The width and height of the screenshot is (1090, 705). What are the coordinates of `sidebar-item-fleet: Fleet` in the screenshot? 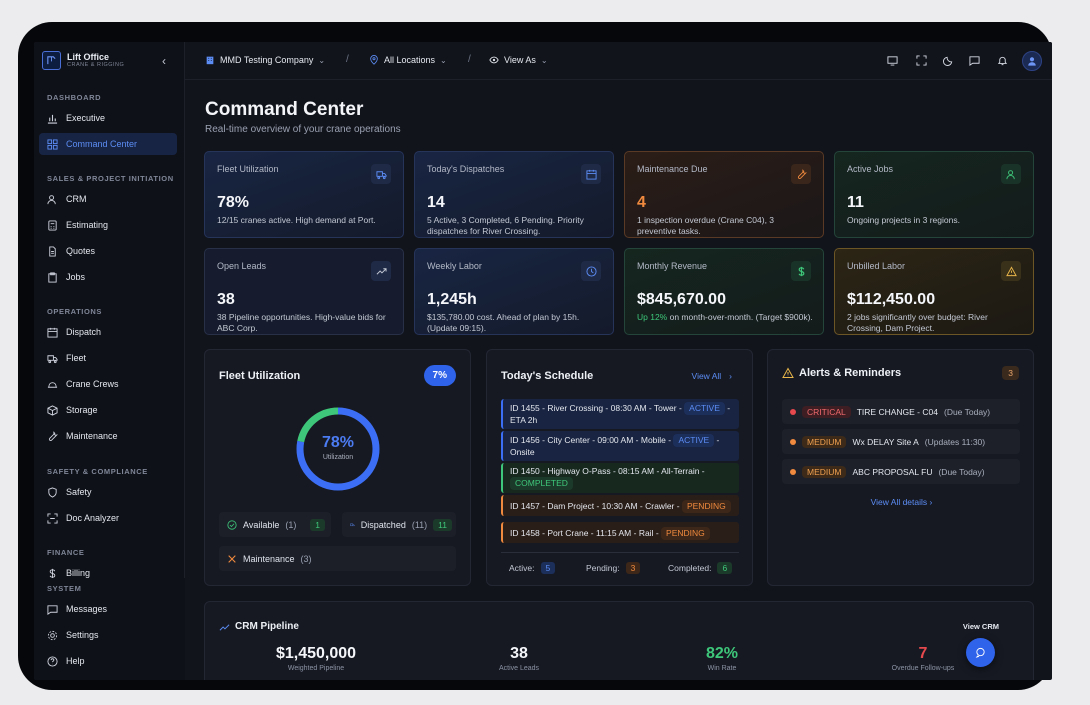 It's located at (108, 358).